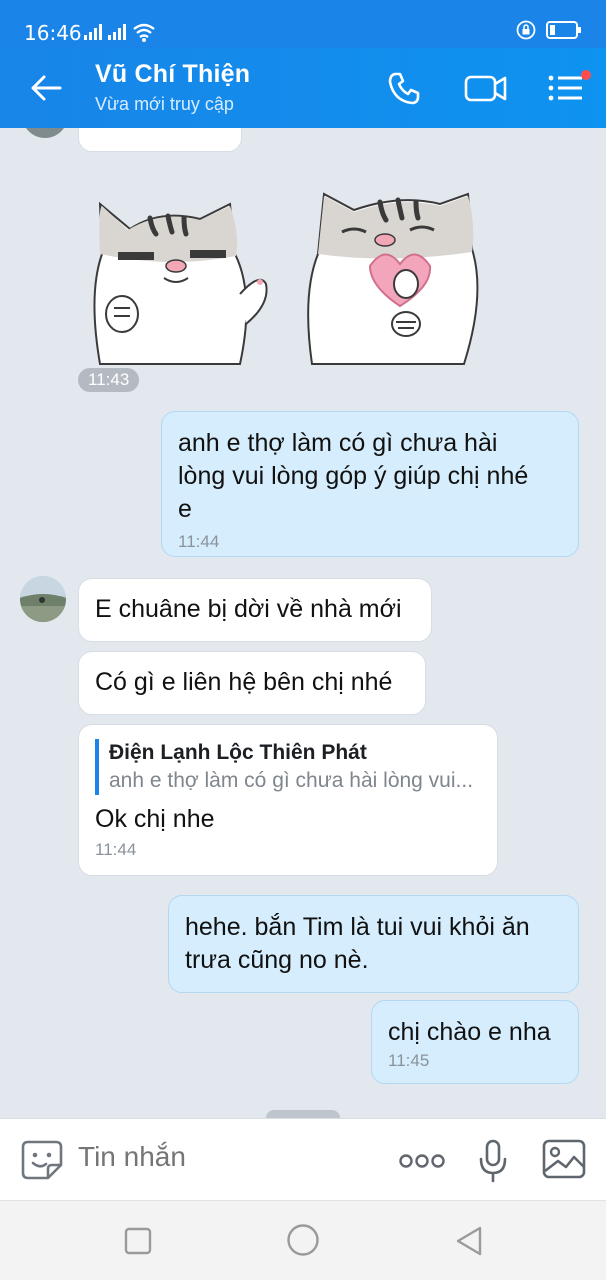 The image size is (606, 1280). Describe the element at coordinates (172, 74) in the screenshot. I see `contact-name: Vũ Chí Thiện` at that location.